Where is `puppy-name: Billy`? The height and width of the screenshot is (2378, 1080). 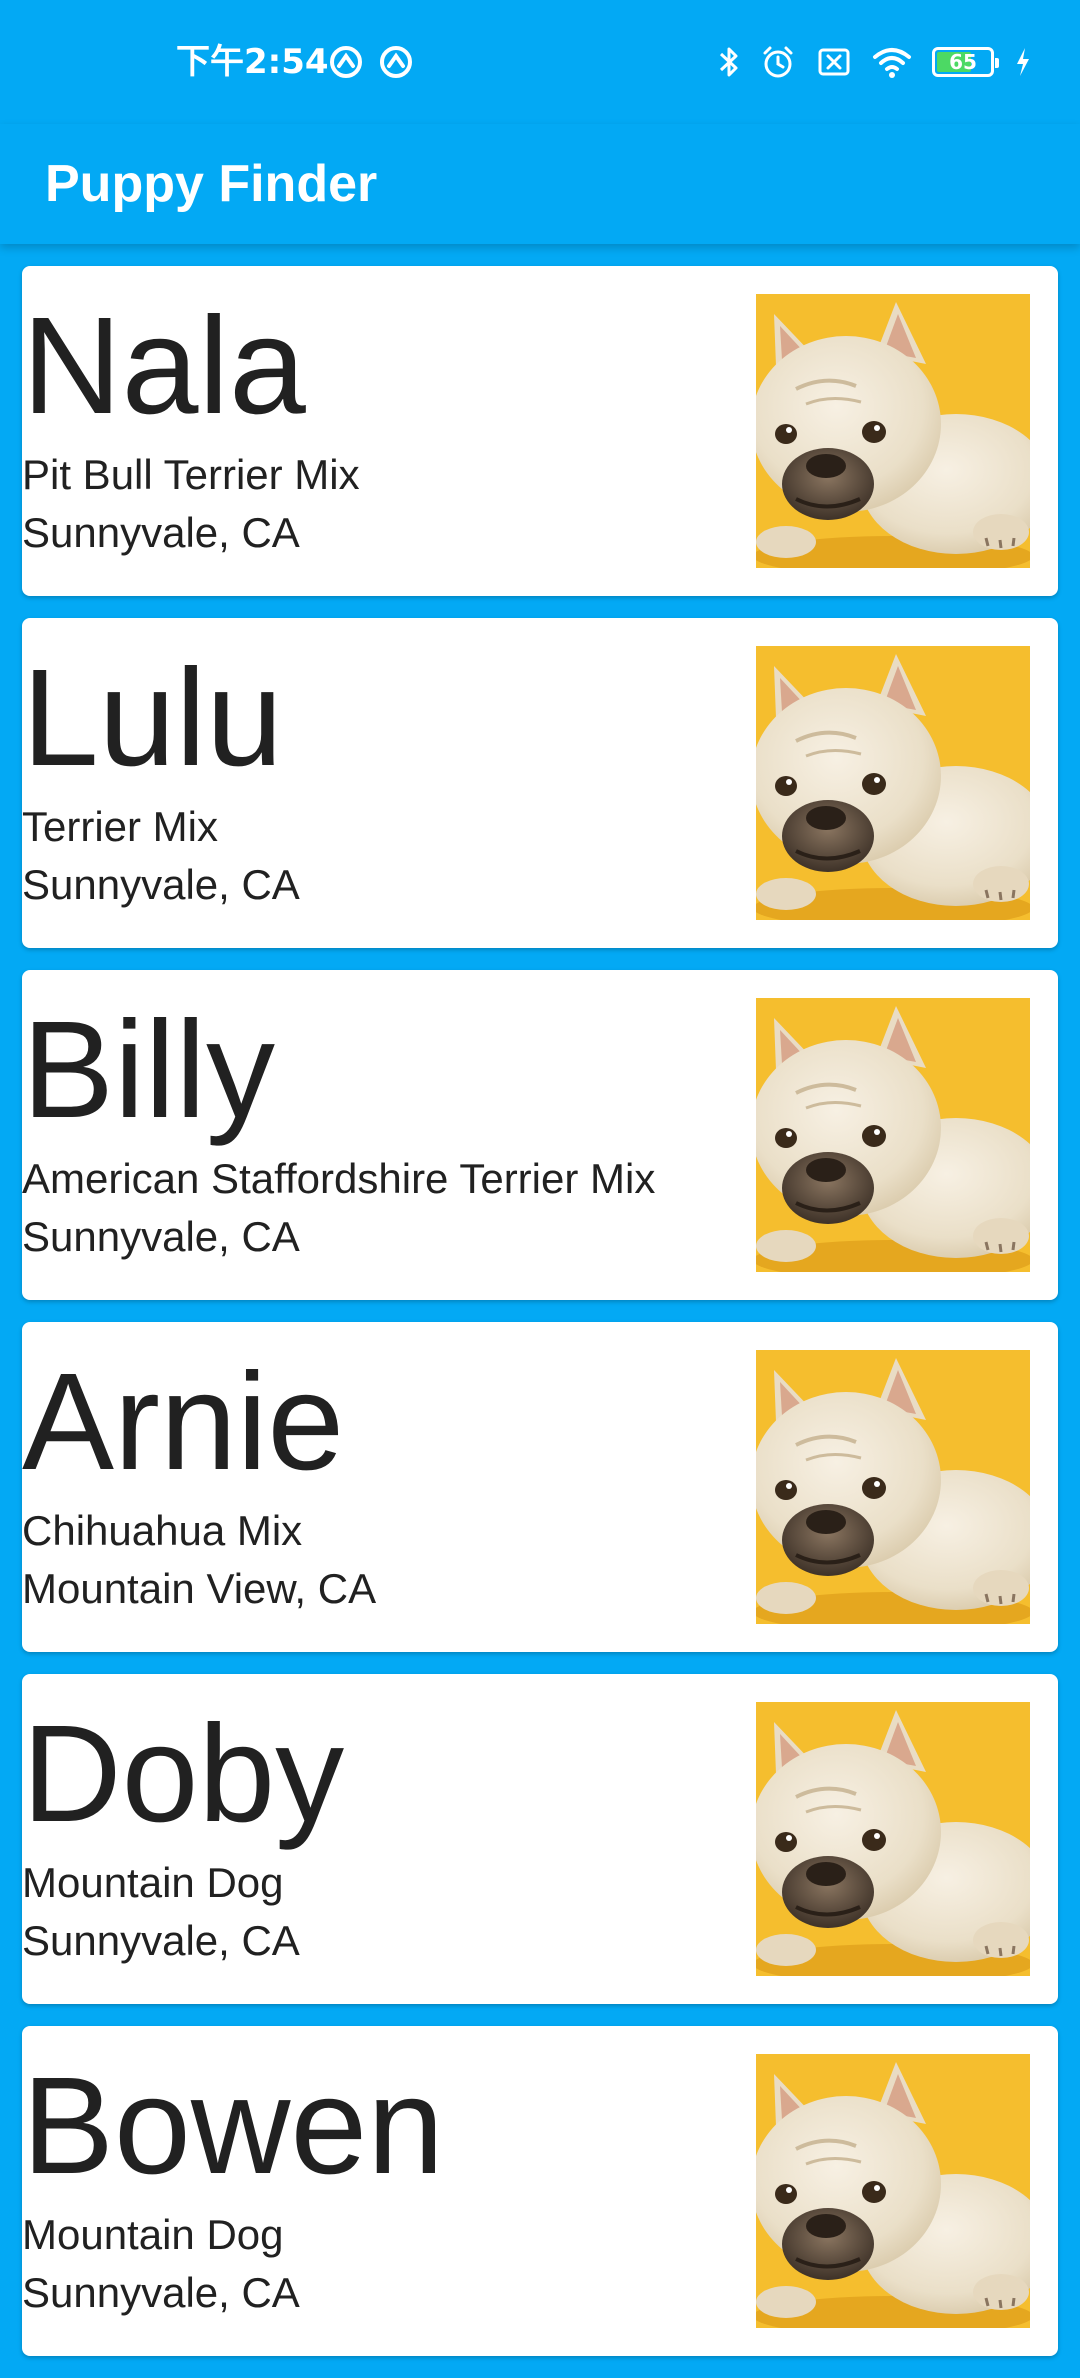 puppy-name: Billy is located at coordinates (149, 1070).